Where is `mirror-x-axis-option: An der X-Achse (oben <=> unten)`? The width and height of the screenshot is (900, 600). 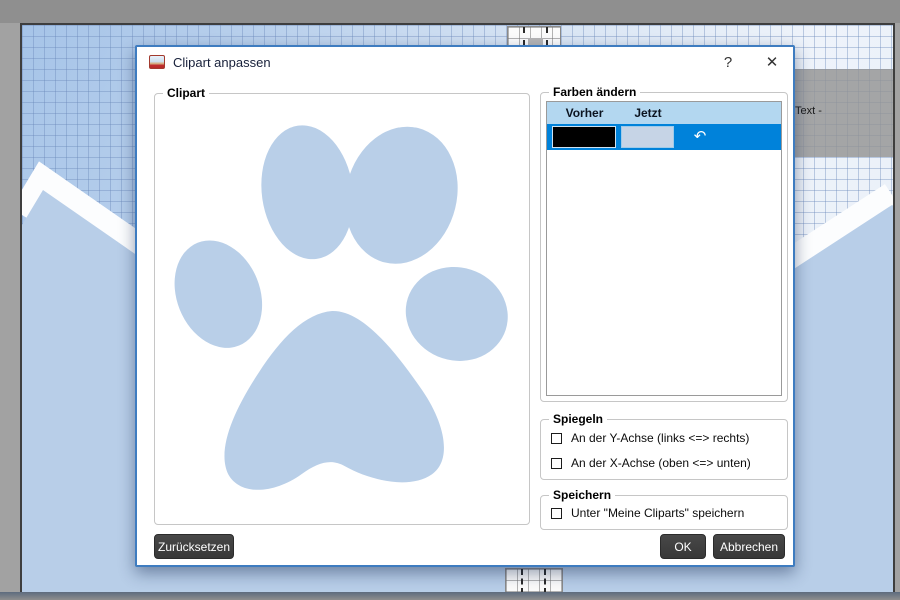
mirror-x-axis-option: An der X-Achse (oben <=> unten) is located at coordinates (651, 463).